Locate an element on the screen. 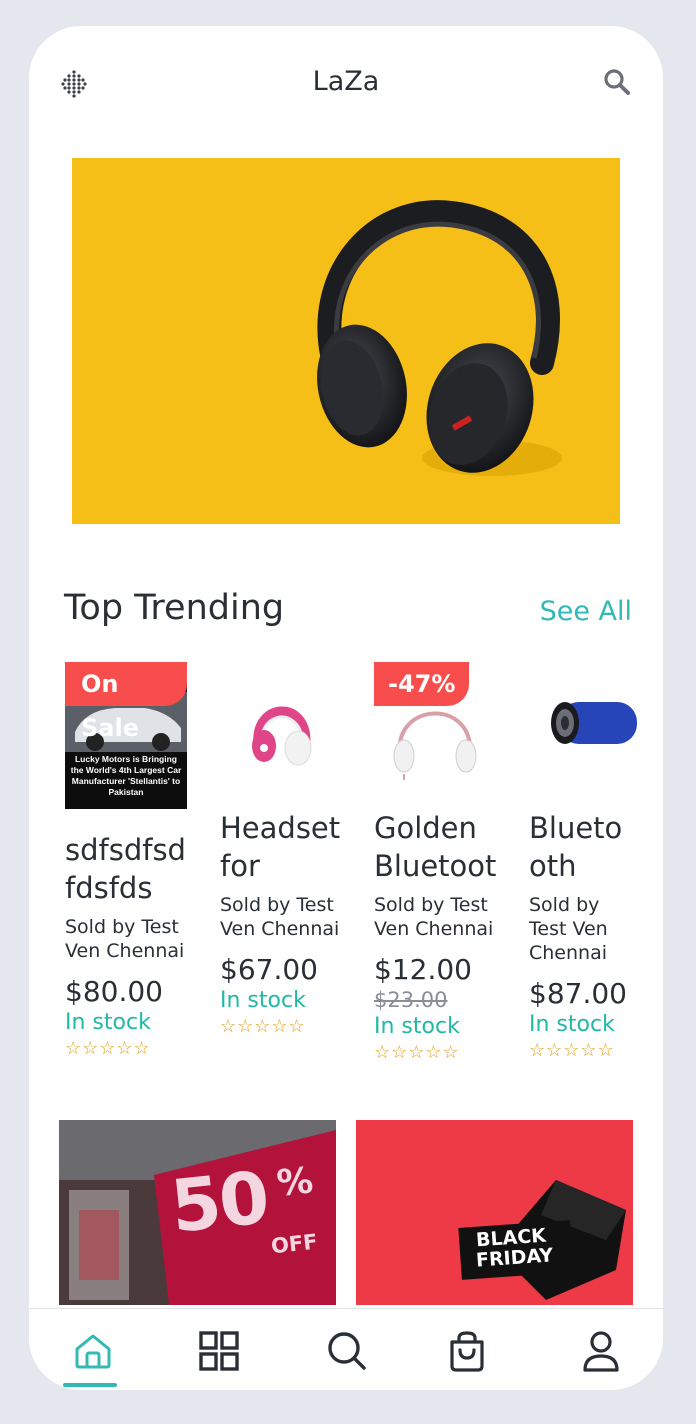 The width and height of the screenshot is (696, 1424). bluetooth-speaker-image is located at coordinates (584, 735).